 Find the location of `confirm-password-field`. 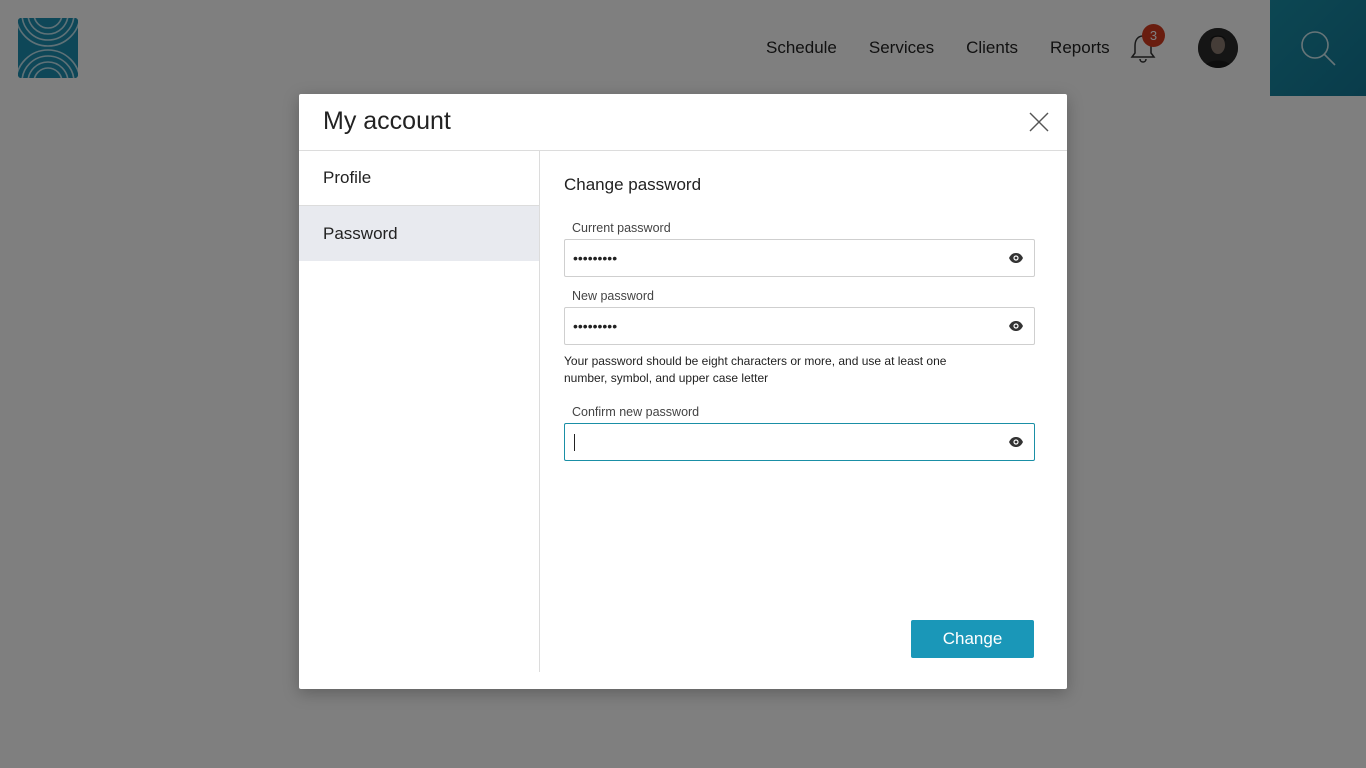

confirm-password-field is located at coordinates (799, 442).